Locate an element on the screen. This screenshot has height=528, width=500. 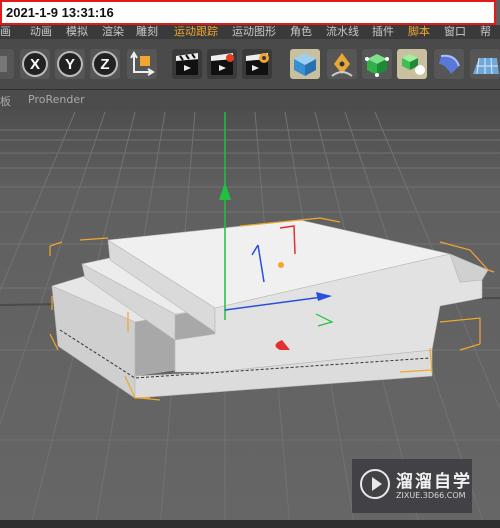
deformer-button is located at coordinates (449, 64).